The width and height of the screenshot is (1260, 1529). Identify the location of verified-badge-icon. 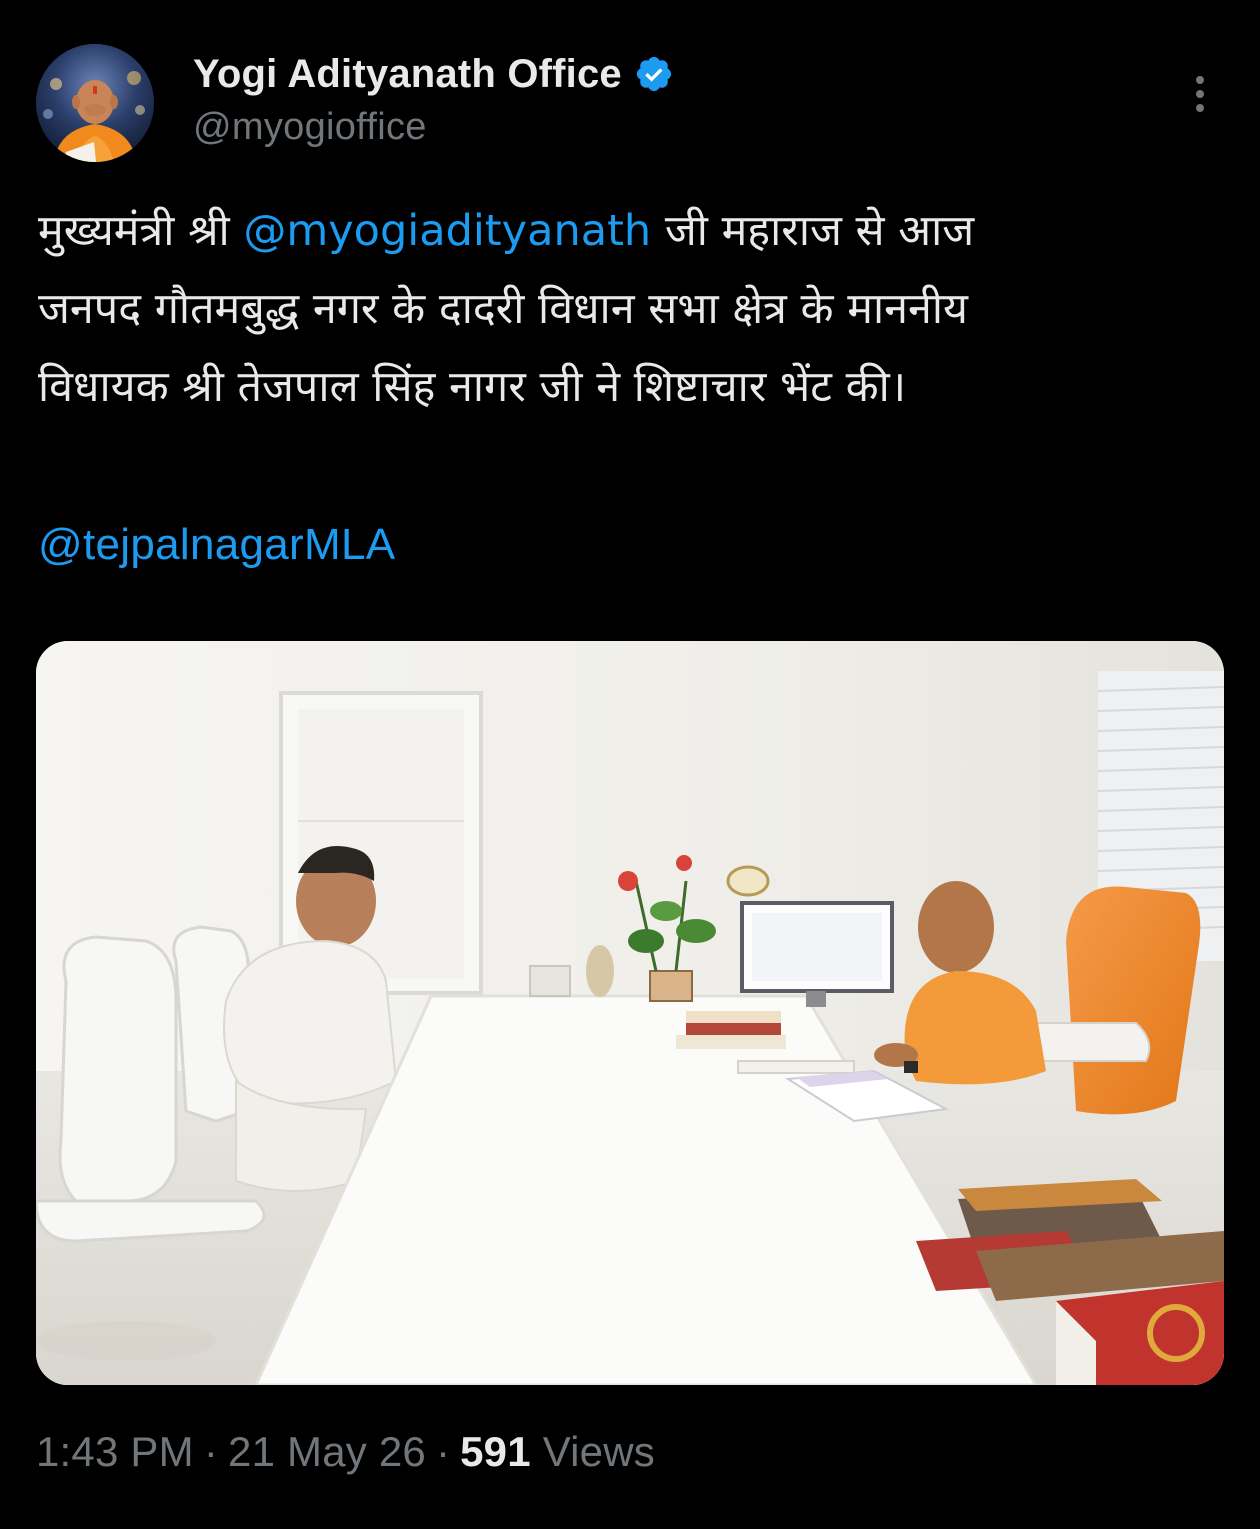
(654, 74).